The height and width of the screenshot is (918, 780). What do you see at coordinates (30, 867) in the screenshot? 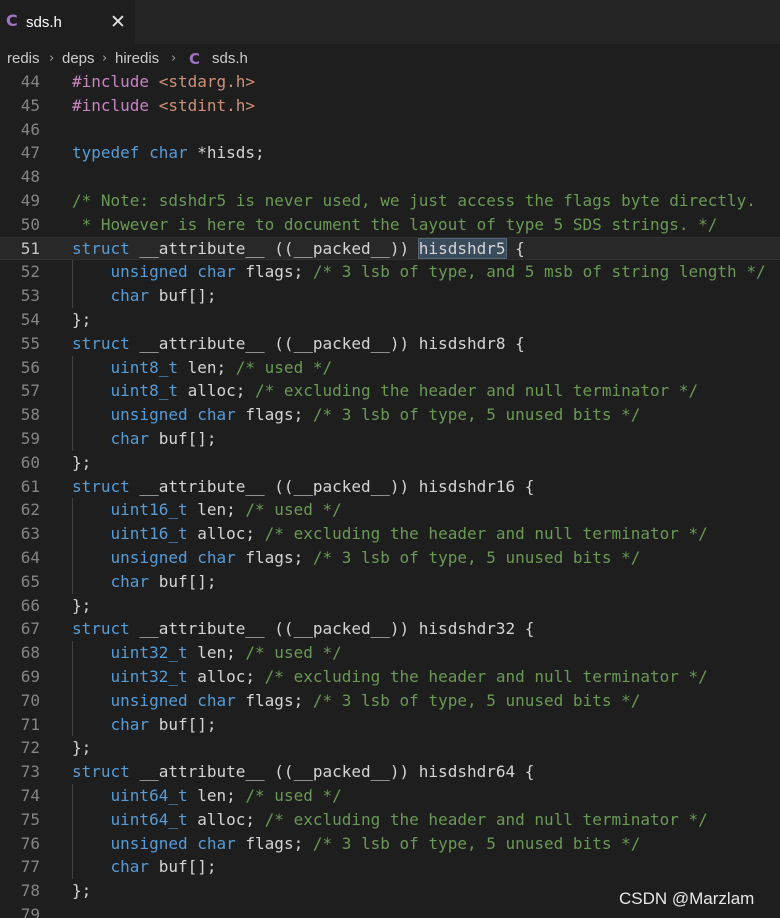
I see `line-number: 77` at bounding box center [30, 867].